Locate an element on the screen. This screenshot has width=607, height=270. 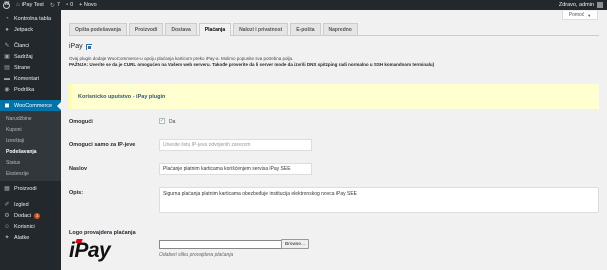
sidebar-item-users: ☺ Korisnici is located at coordinates (30, 226).